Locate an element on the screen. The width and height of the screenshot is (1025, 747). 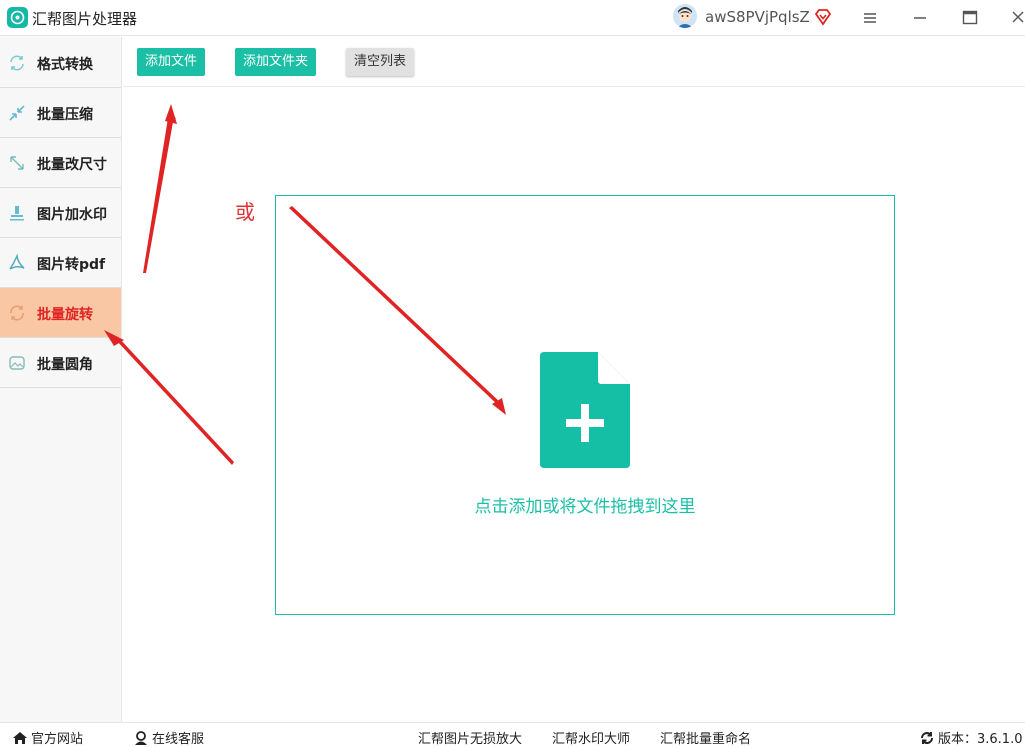
sidebar-item-label: 批量改尺寸 is located at coordinates (72, 165).